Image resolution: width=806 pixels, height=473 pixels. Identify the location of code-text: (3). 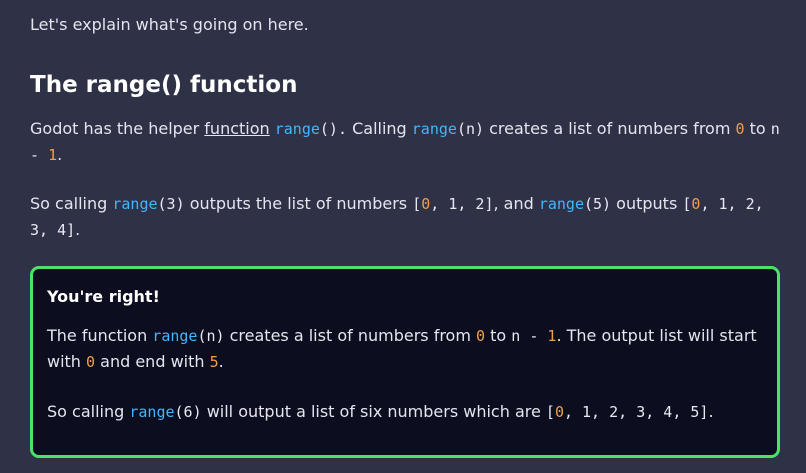
(171, 204).